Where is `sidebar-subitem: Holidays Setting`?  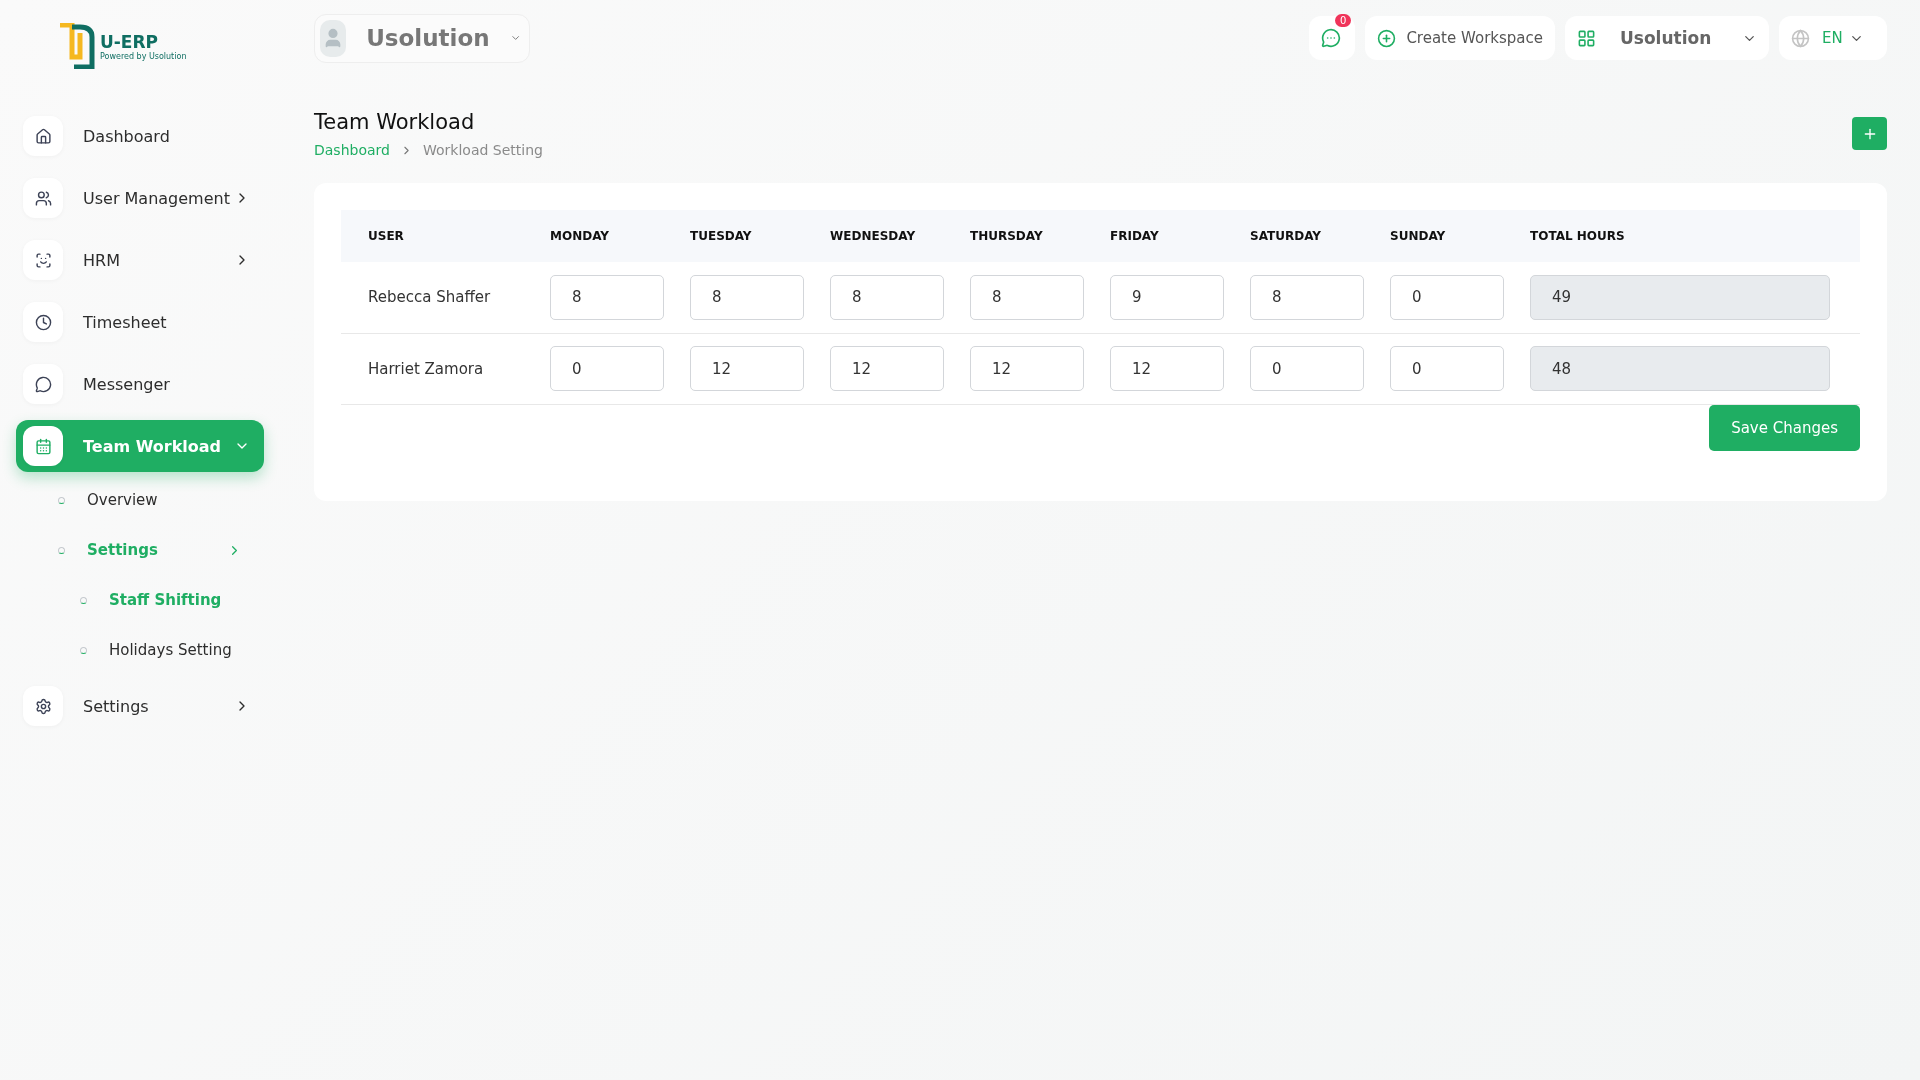 sidebar-subitem: Holidays Setting is located at coordinates (140, 650).